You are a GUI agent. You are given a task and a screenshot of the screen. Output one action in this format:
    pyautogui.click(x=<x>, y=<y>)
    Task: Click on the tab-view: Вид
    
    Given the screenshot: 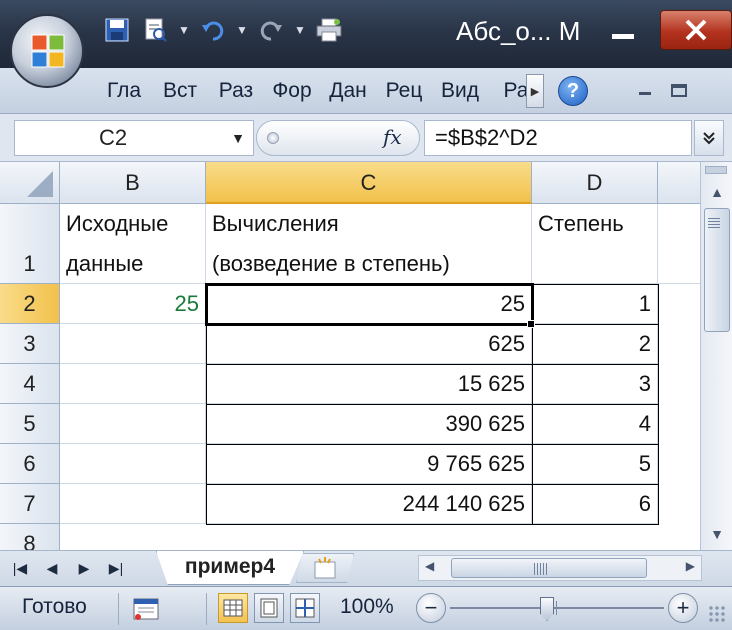 What is the action you would take?
    pyautogui.click(x=460, y=91)
    